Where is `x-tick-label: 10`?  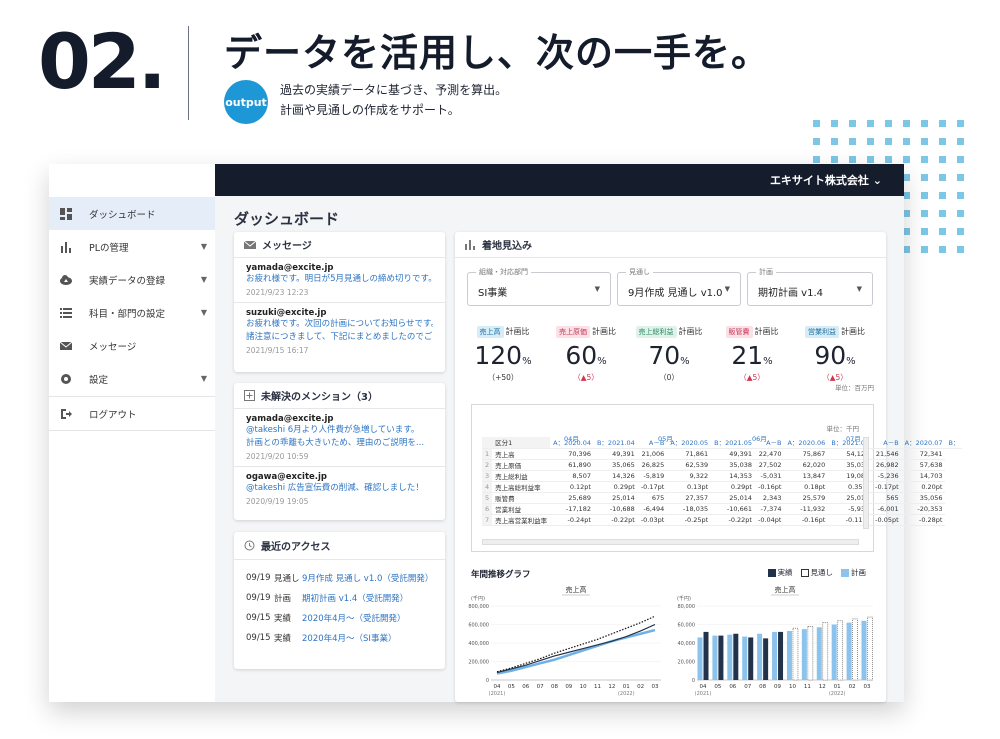
x-tick-label: 10 is located at coordinates (792, 687).